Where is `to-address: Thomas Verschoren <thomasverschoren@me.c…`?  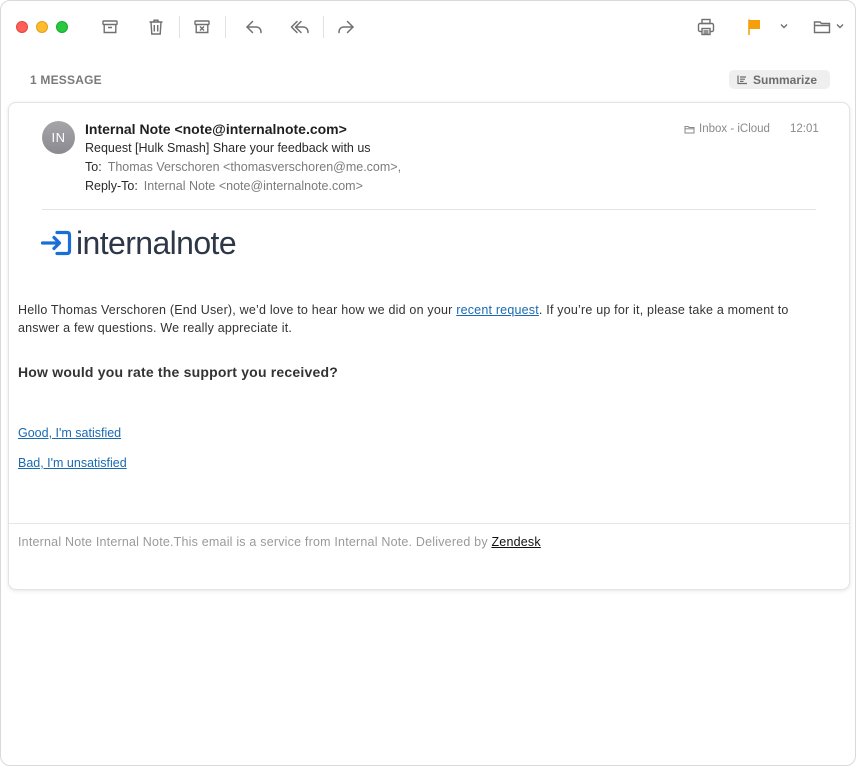 to-address: Thomas Verschoren <thomasverschoren@me.c… is located at coordinates (254, 167).